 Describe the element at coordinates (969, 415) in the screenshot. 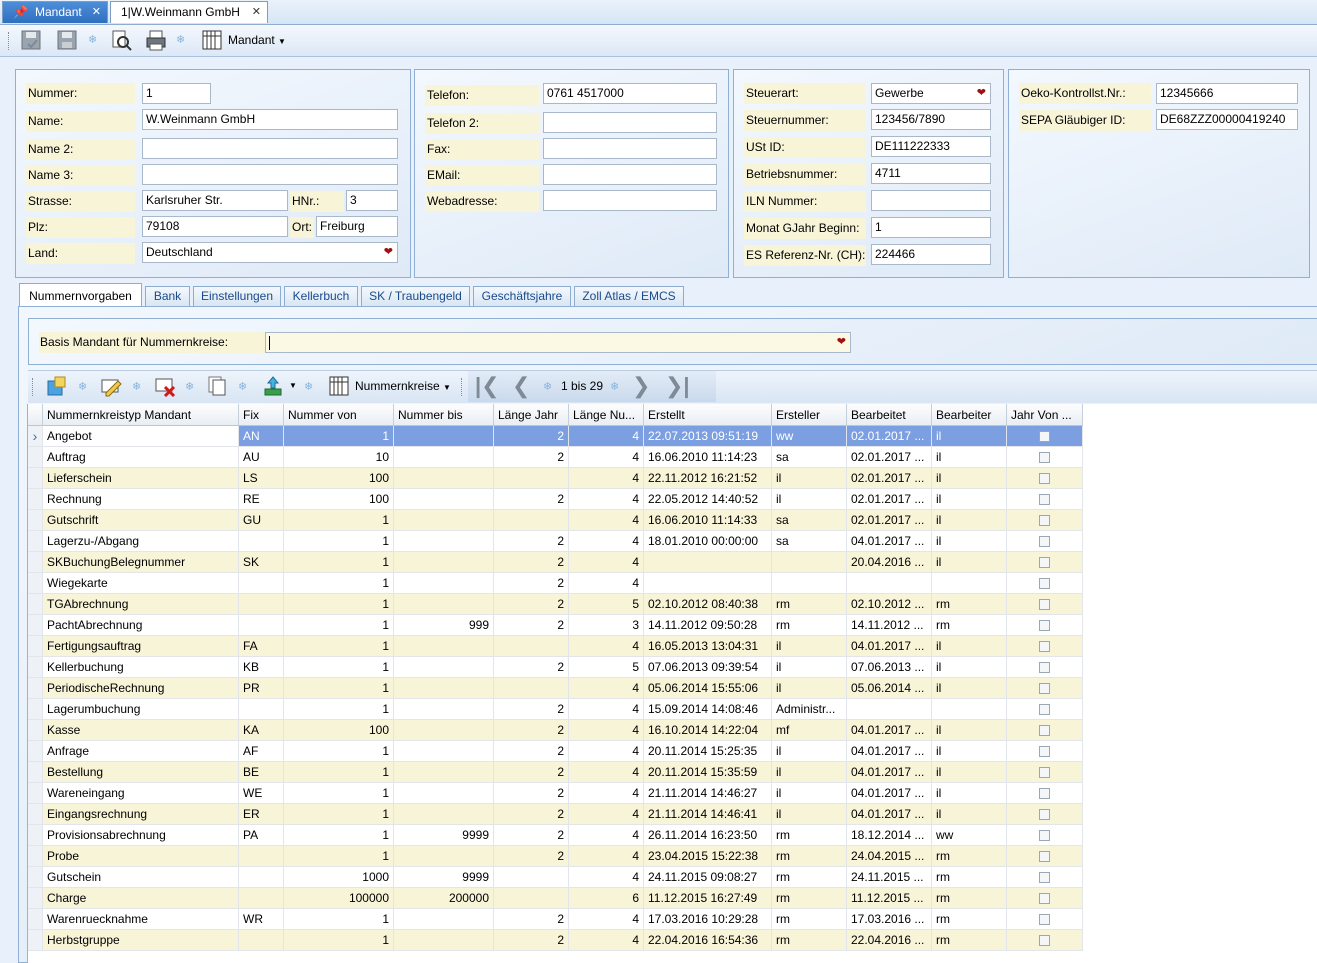

I see `col-header-bearbeiter: Bearbeiter` at that location.